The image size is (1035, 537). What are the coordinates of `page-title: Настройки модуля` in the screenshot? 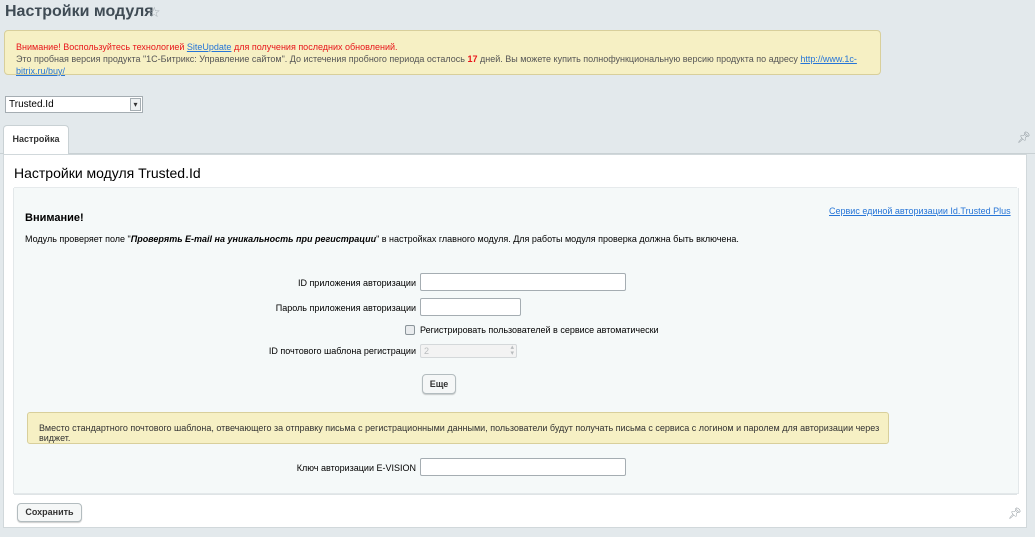 It's located at (79, 11).